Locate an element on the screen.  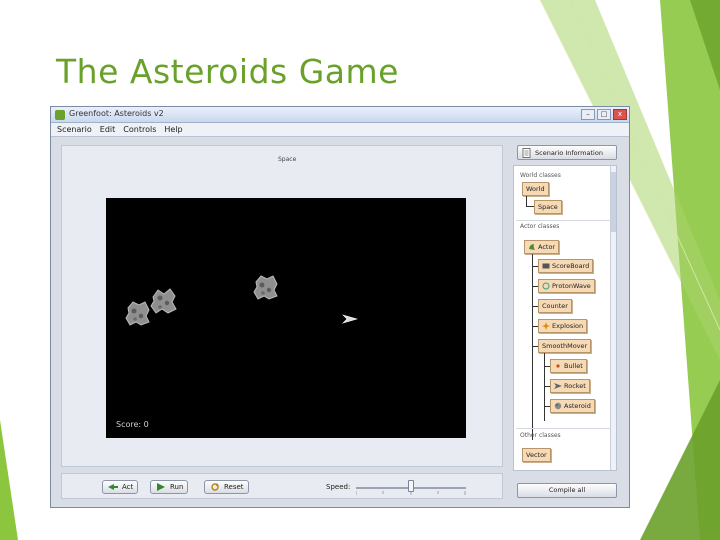
class-space: Space is located at coordinates (548, 207).